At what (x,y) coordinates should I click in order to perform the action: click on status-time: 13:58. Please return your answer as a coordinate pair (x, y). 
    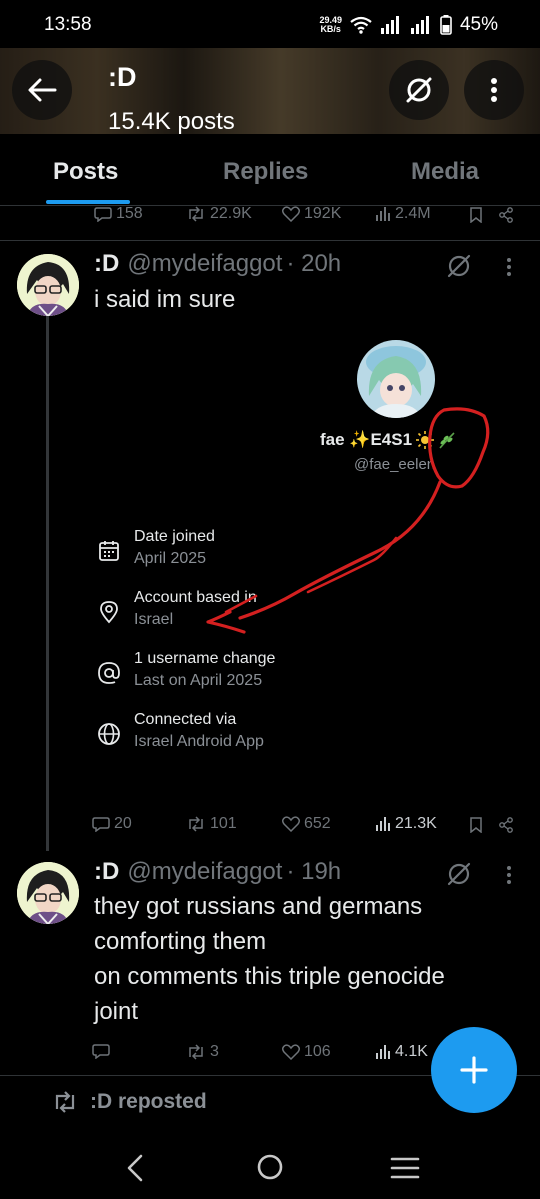
    Looking at the image, I should click on (68, 24).